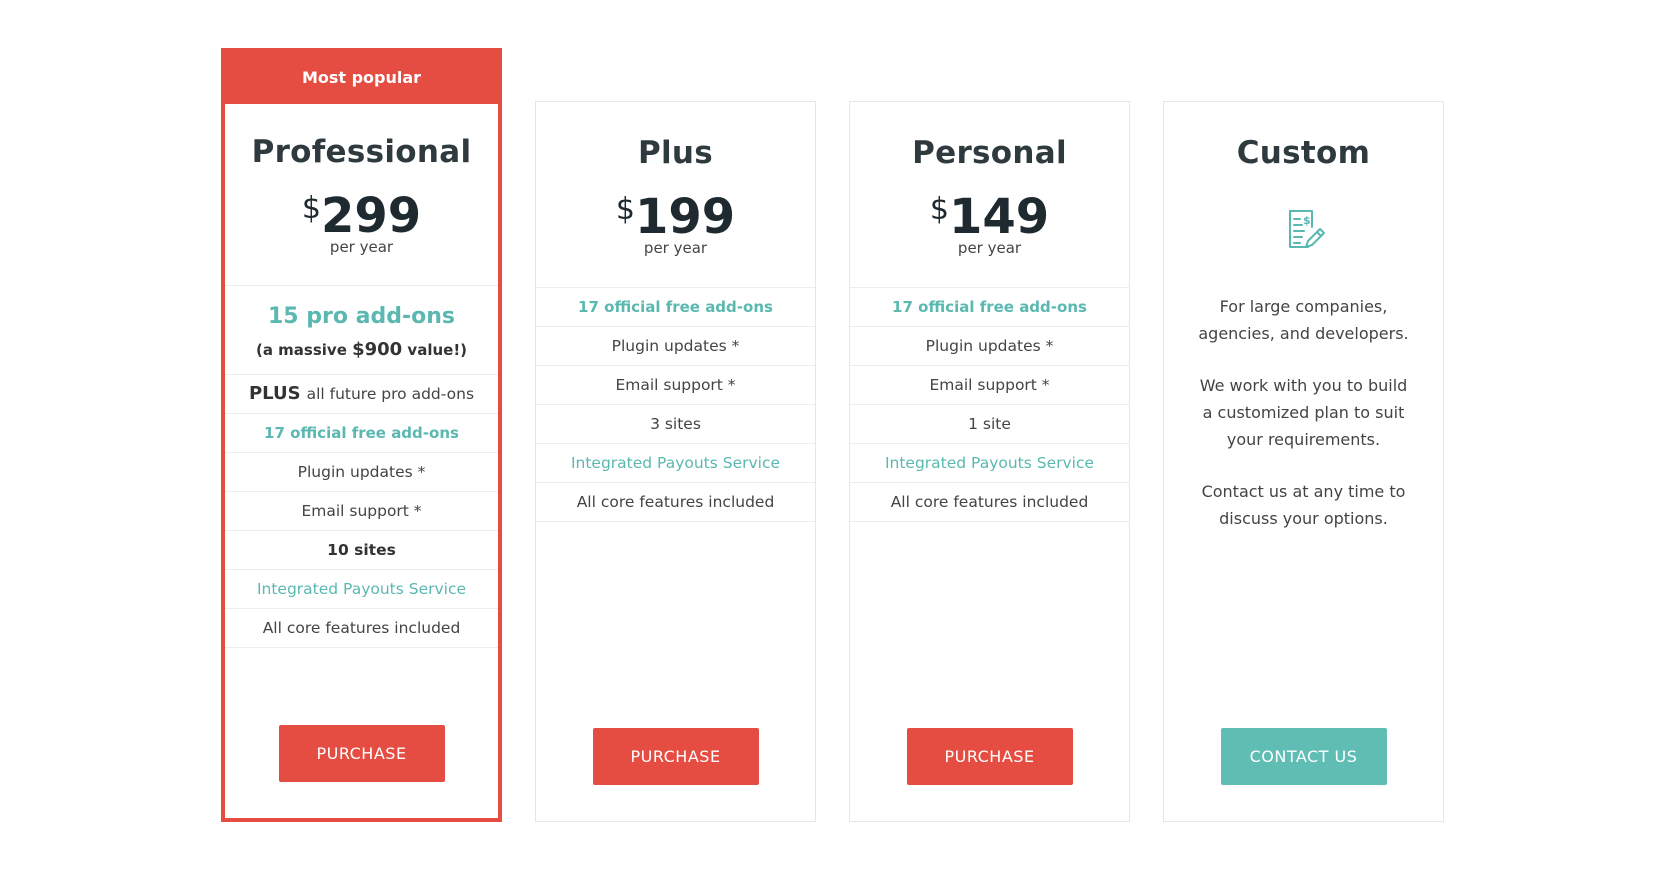 Image resolution: width=1661 pixels, height=878 pixels. What do you see at coordinates (989, 424) in the screenshot?
I see `feature-sites: 1 site` at bounding box center [989, 424].